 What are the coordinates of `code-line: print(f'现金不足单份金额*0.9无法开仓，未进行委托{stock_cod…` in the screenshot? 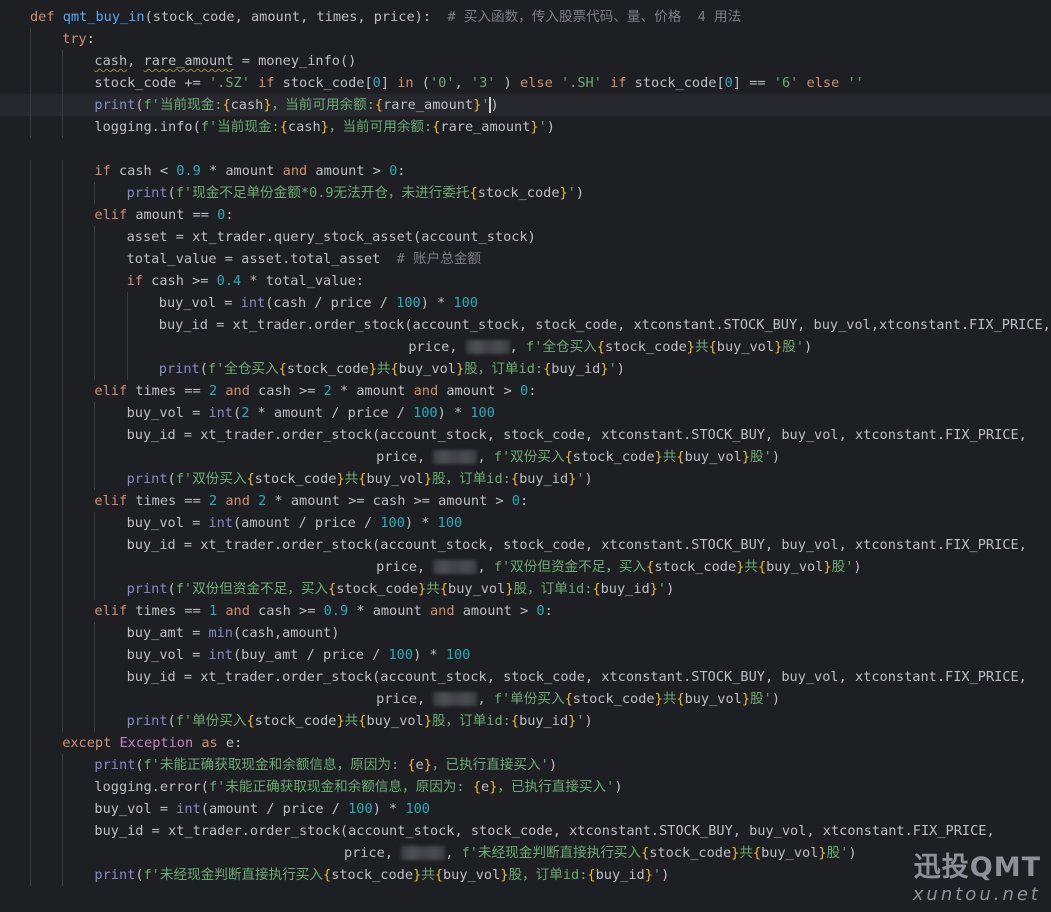 It's located at (525, 193).